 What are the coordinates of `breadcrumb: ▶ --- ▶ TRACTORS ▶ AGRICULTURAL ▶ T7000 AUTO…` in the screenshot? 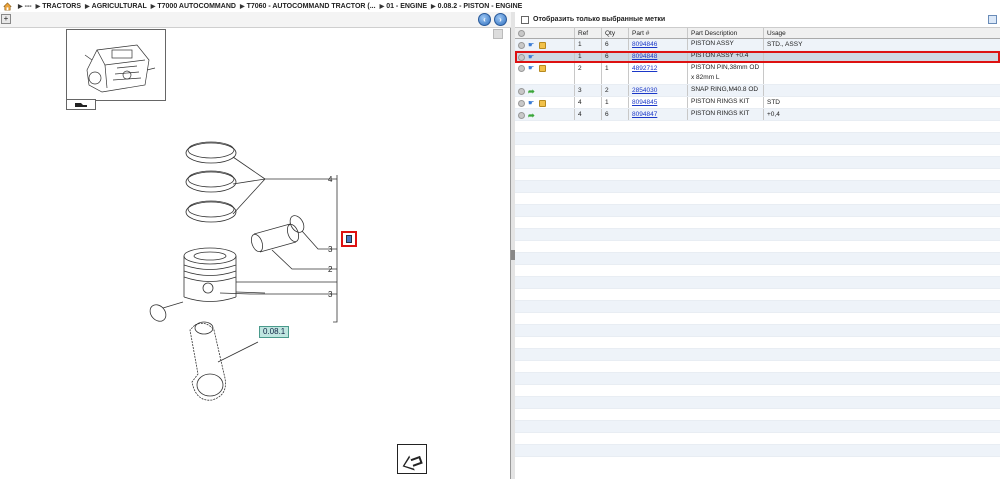 It's located at (500, 6).